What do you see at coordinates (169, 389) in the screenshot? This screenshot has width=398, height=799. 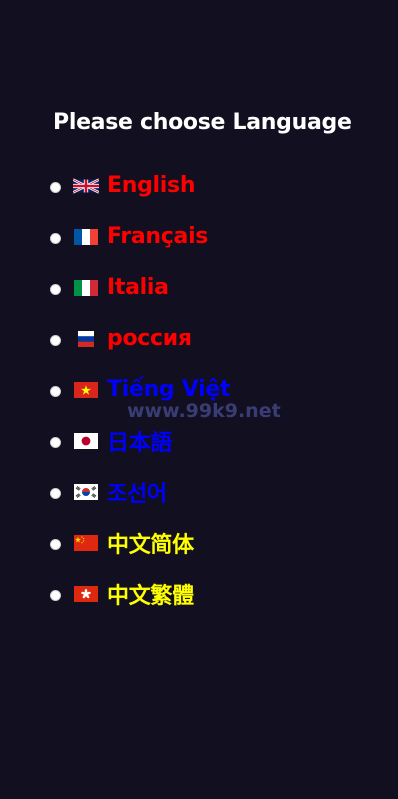 I see `language-label: Tiếng Việt` at bounding box center [169, 389].